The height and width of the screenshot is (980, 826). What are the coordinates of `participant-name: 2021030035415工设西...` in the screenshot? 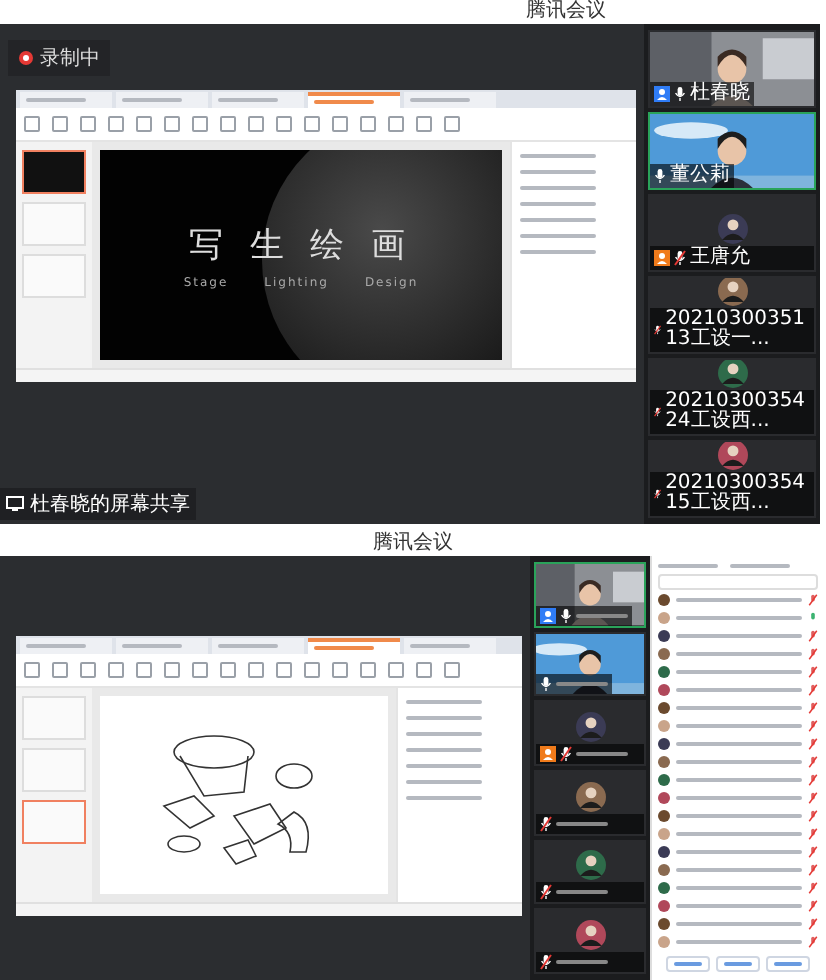 It's located at (736, 494).